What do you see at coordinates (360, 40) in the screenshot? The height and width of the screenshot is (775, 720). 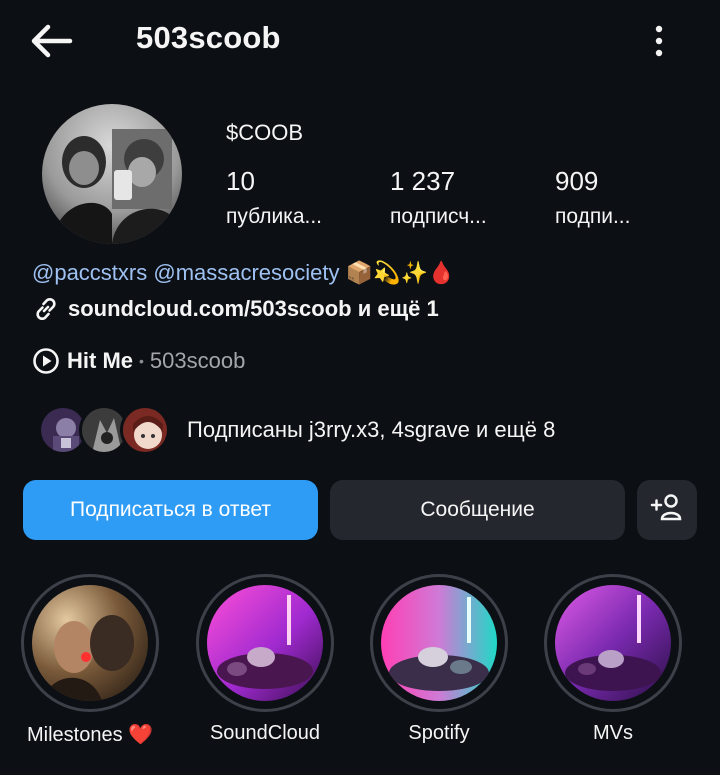 I see `top-bar: 503scoob` at bounding box center [360, 40].